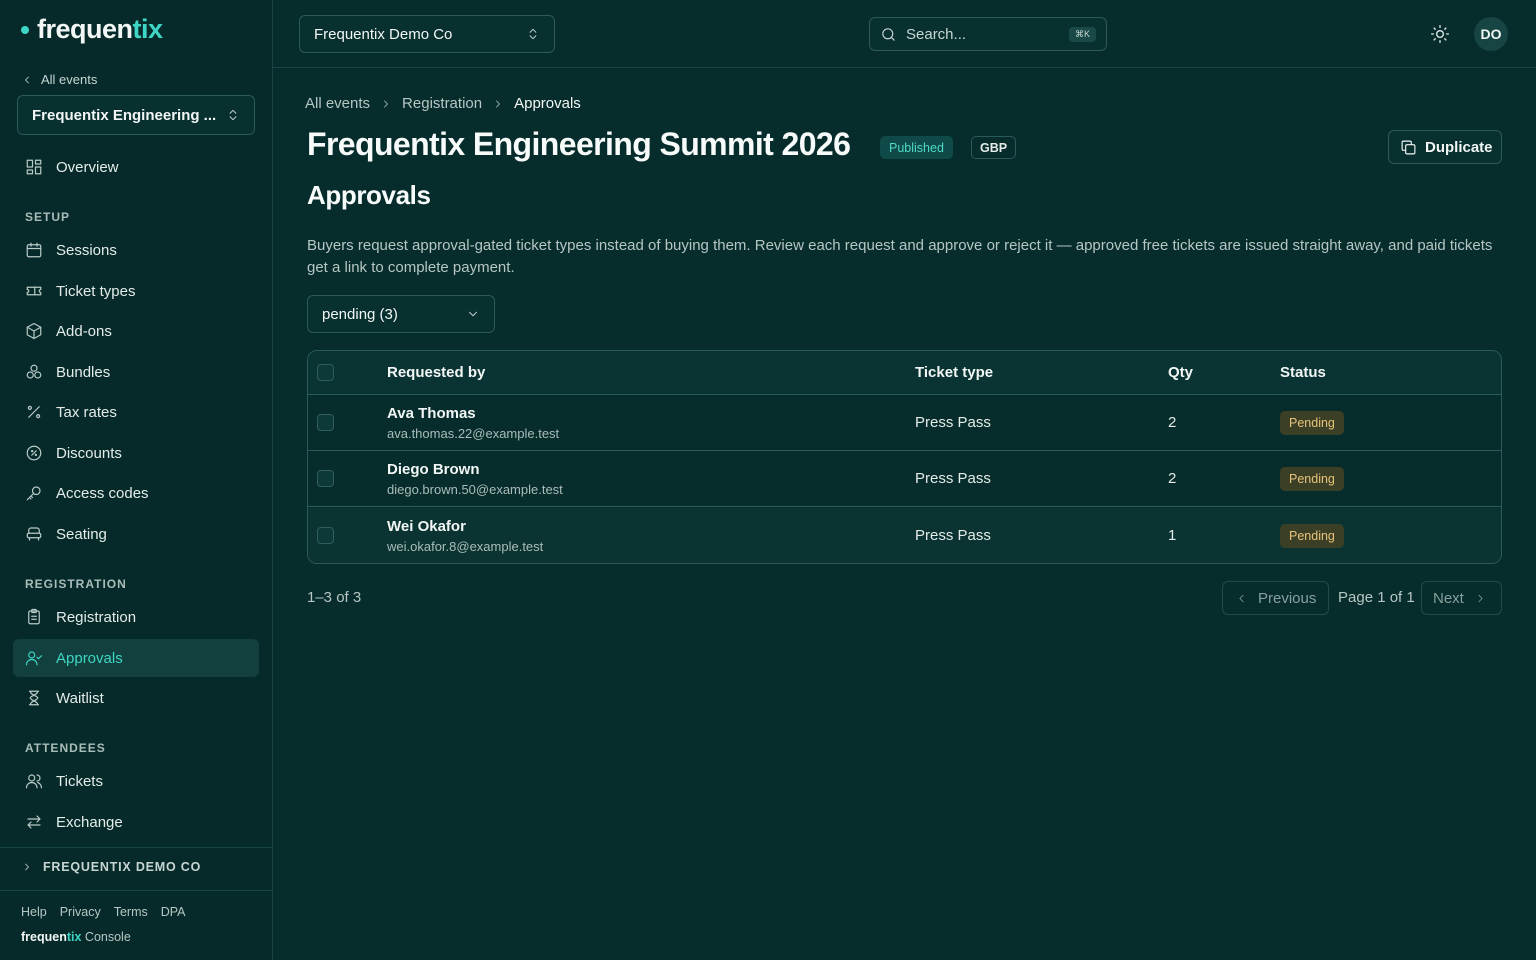 This screenshot has height=960, width=1536. What do you see at coordinates (1303, 372) in the screenshot?
I see `column-header-status: Status` at bounding box center [1303, 372].